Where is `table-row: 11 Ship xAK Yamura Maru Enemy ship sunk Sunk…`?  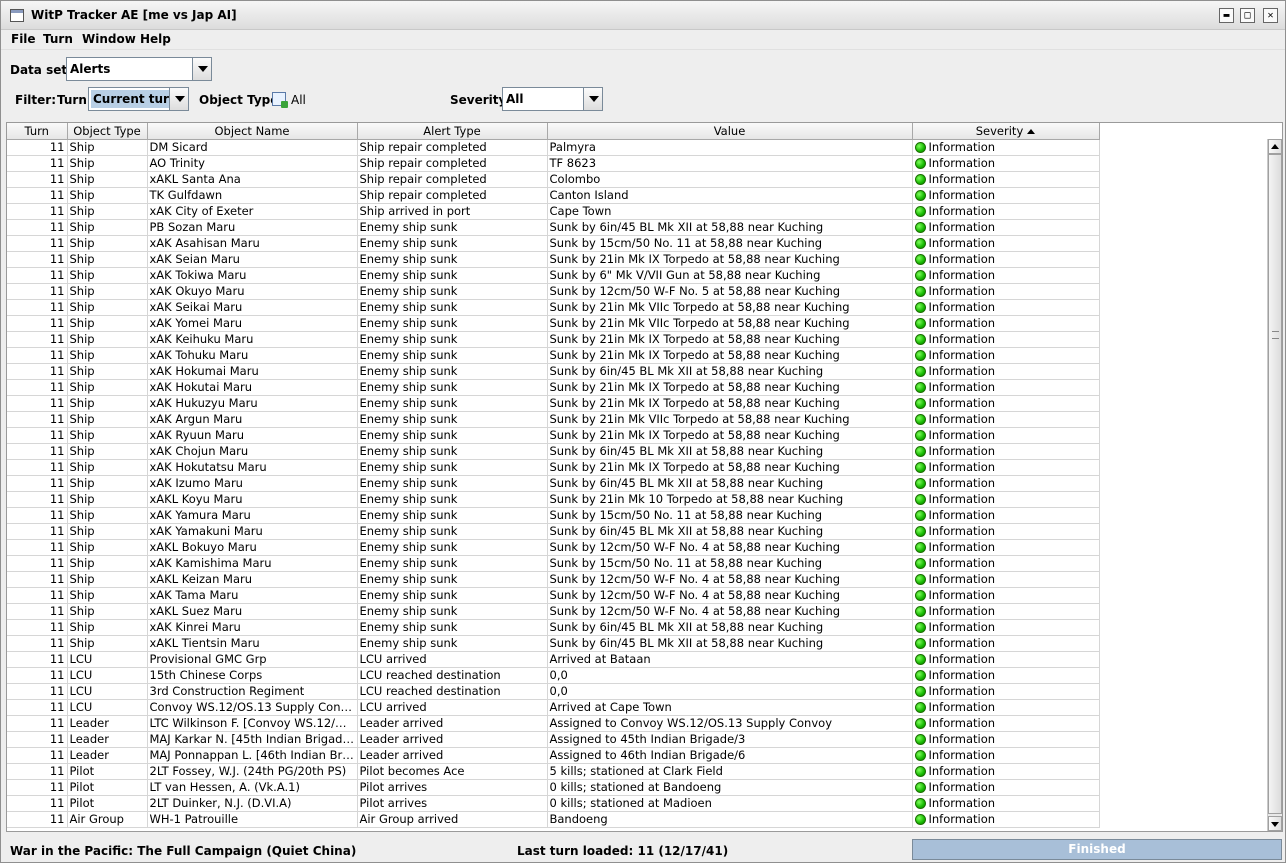
table-row: 11 Ship xAK Yamura Maru Enemy ship sunk Sunk… is located at coordinates (553, 515).